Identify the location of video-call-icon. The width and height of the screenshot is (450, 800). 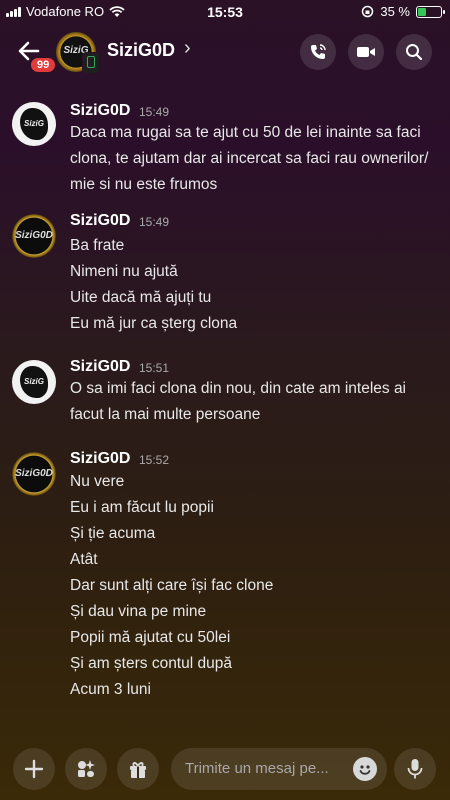
(366, 52).